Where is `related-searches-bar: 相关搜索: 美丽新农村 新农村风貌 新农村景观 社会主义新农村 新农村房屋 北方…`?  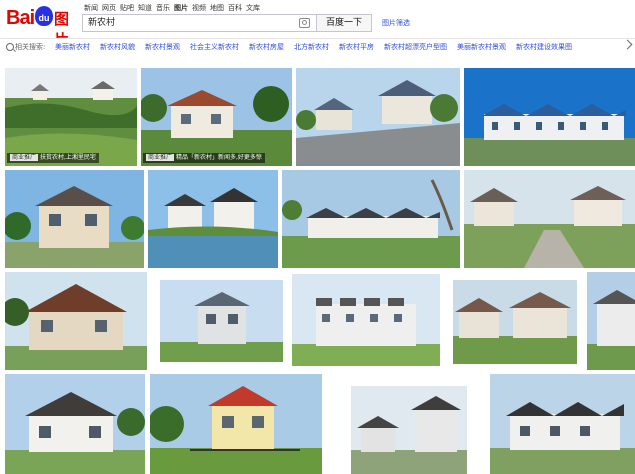 related-searches-bar: 相关搜索: 美丽新农村 新农村风貌 新农村景观 社会主义新农村 新农村房屋 北方… is located at coordinates (317, 47).